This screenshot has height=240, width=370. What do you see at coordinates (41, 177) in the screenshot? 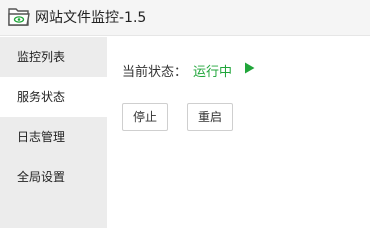
I see `sidebar-item-label: 全局设置` at bounding box center [41, 177].